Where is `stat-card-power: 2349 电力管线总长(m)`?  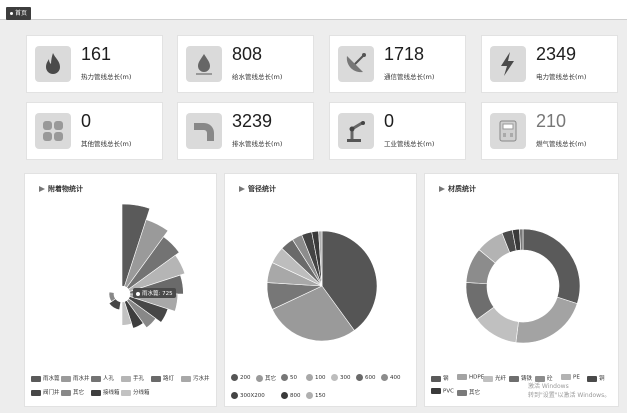
stat-card-power: 2349 电力管线总长(m) is located at coordinates (549, 64).